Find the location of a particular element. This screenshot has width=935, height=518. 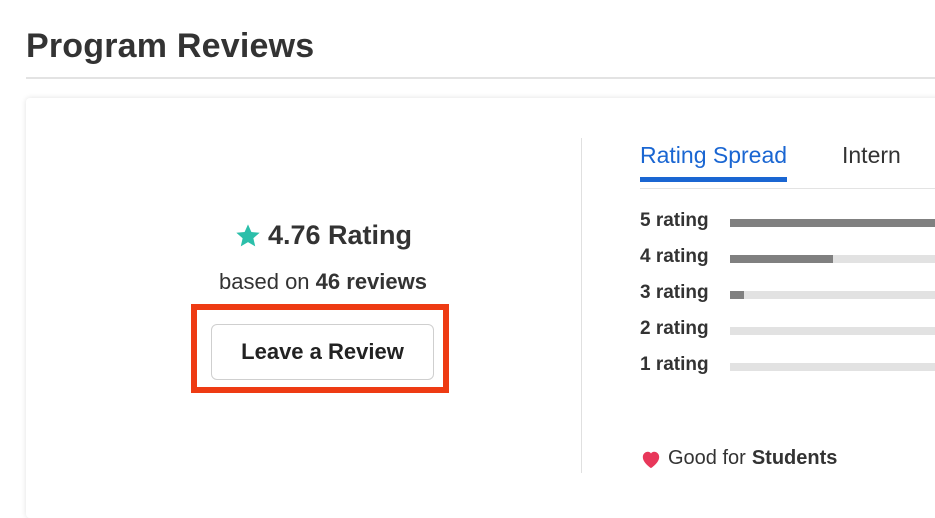

heart-icon is located at coordinates (651, 459).